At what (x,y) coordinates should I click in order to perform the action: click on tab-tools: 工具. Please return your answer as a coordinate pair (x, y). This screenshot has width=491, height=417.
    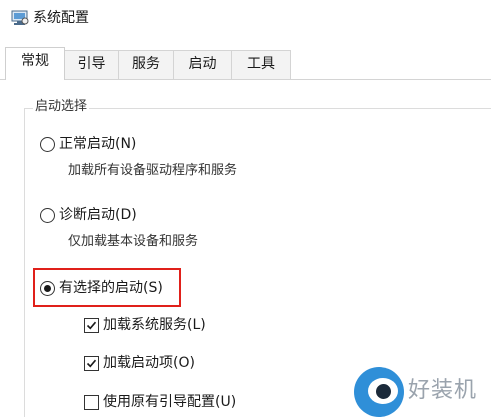
    Looking at the image, I should click on (261, 64).